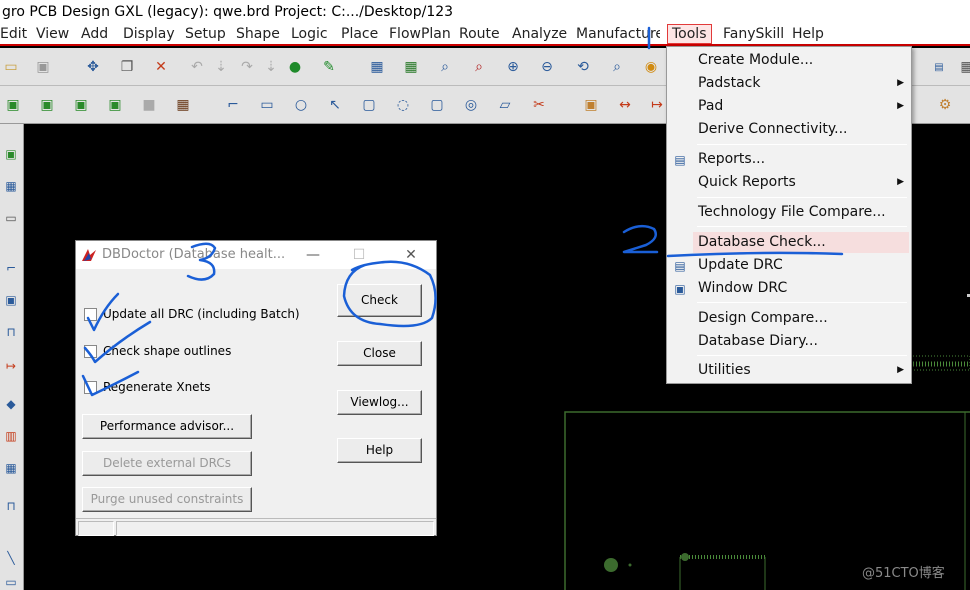 The image size is (970, 590). What do you see at coordinates (267, 105) in the screenshot?
I see `rect-icon: ▭` at bounding box center [267, 105].